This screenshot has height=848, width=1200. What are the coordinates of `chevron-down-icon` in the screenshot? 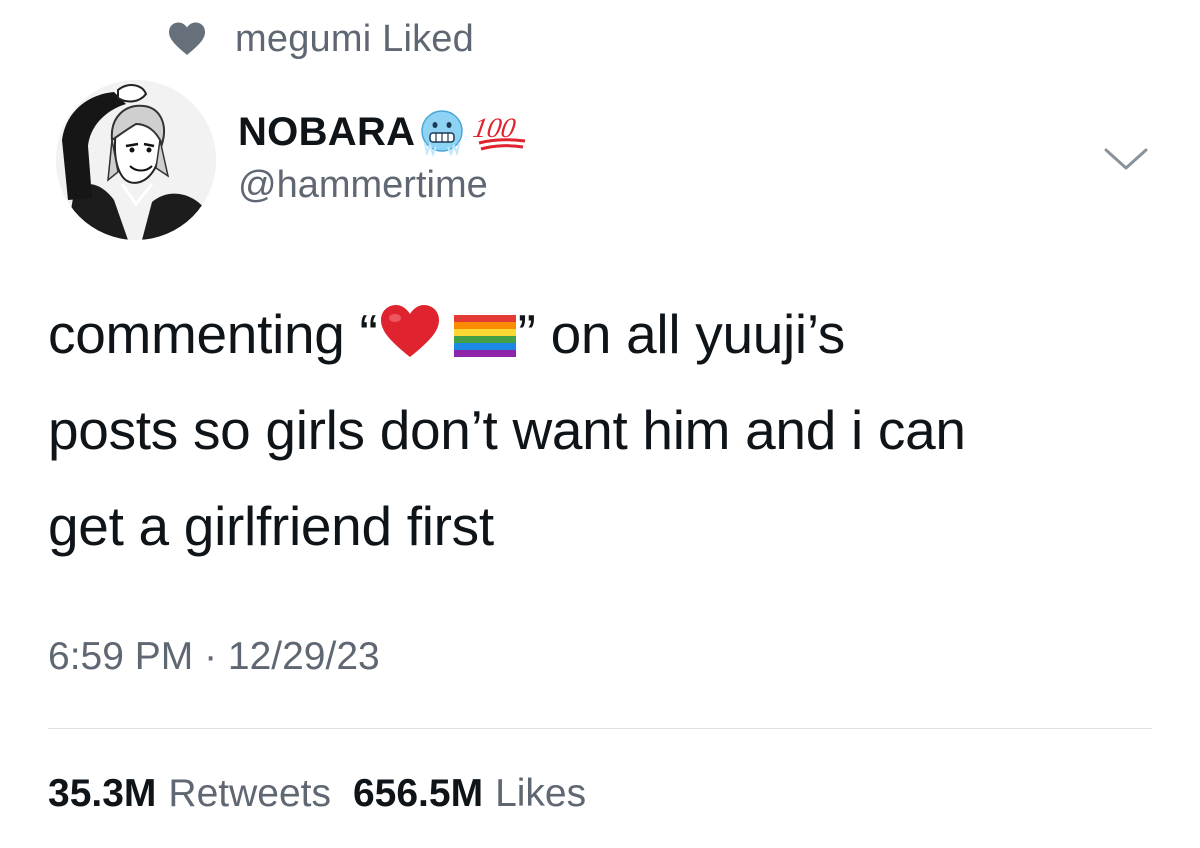 It's located at (1126, 158).